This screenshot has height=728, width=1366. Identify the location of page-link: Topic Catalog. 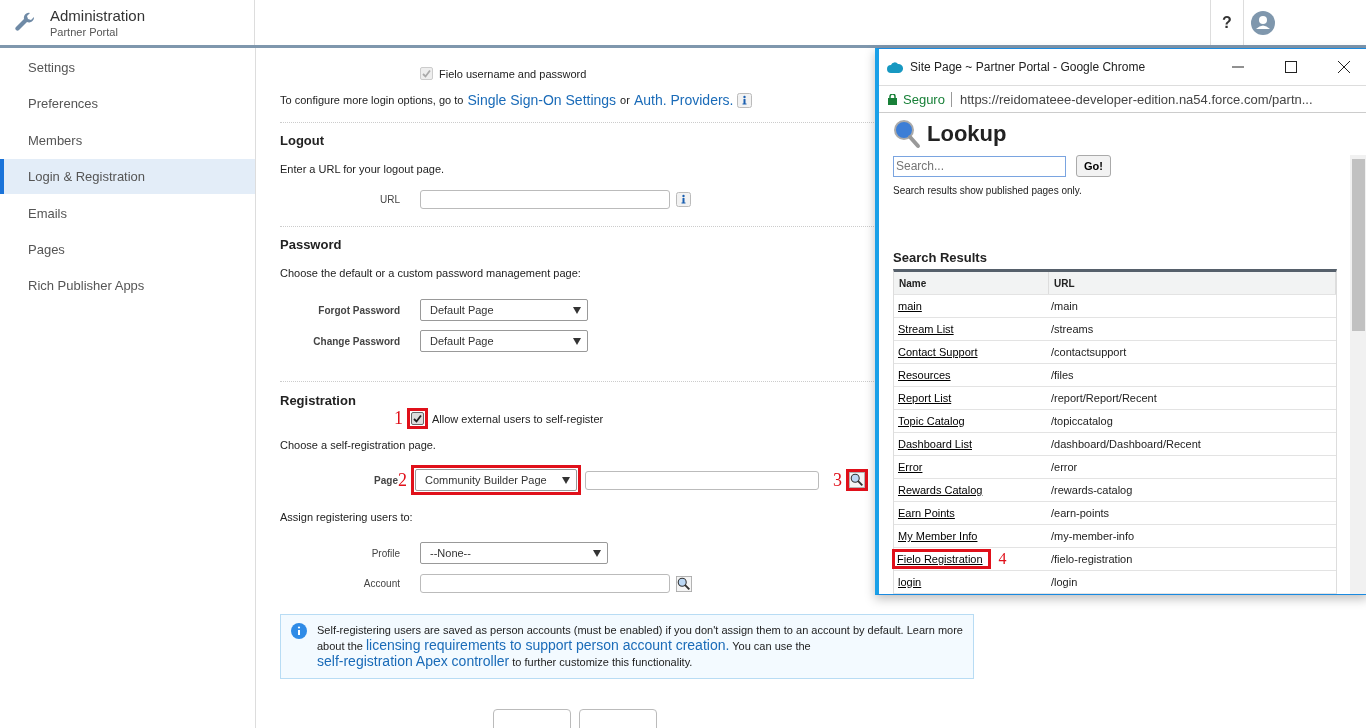
(931, 421).